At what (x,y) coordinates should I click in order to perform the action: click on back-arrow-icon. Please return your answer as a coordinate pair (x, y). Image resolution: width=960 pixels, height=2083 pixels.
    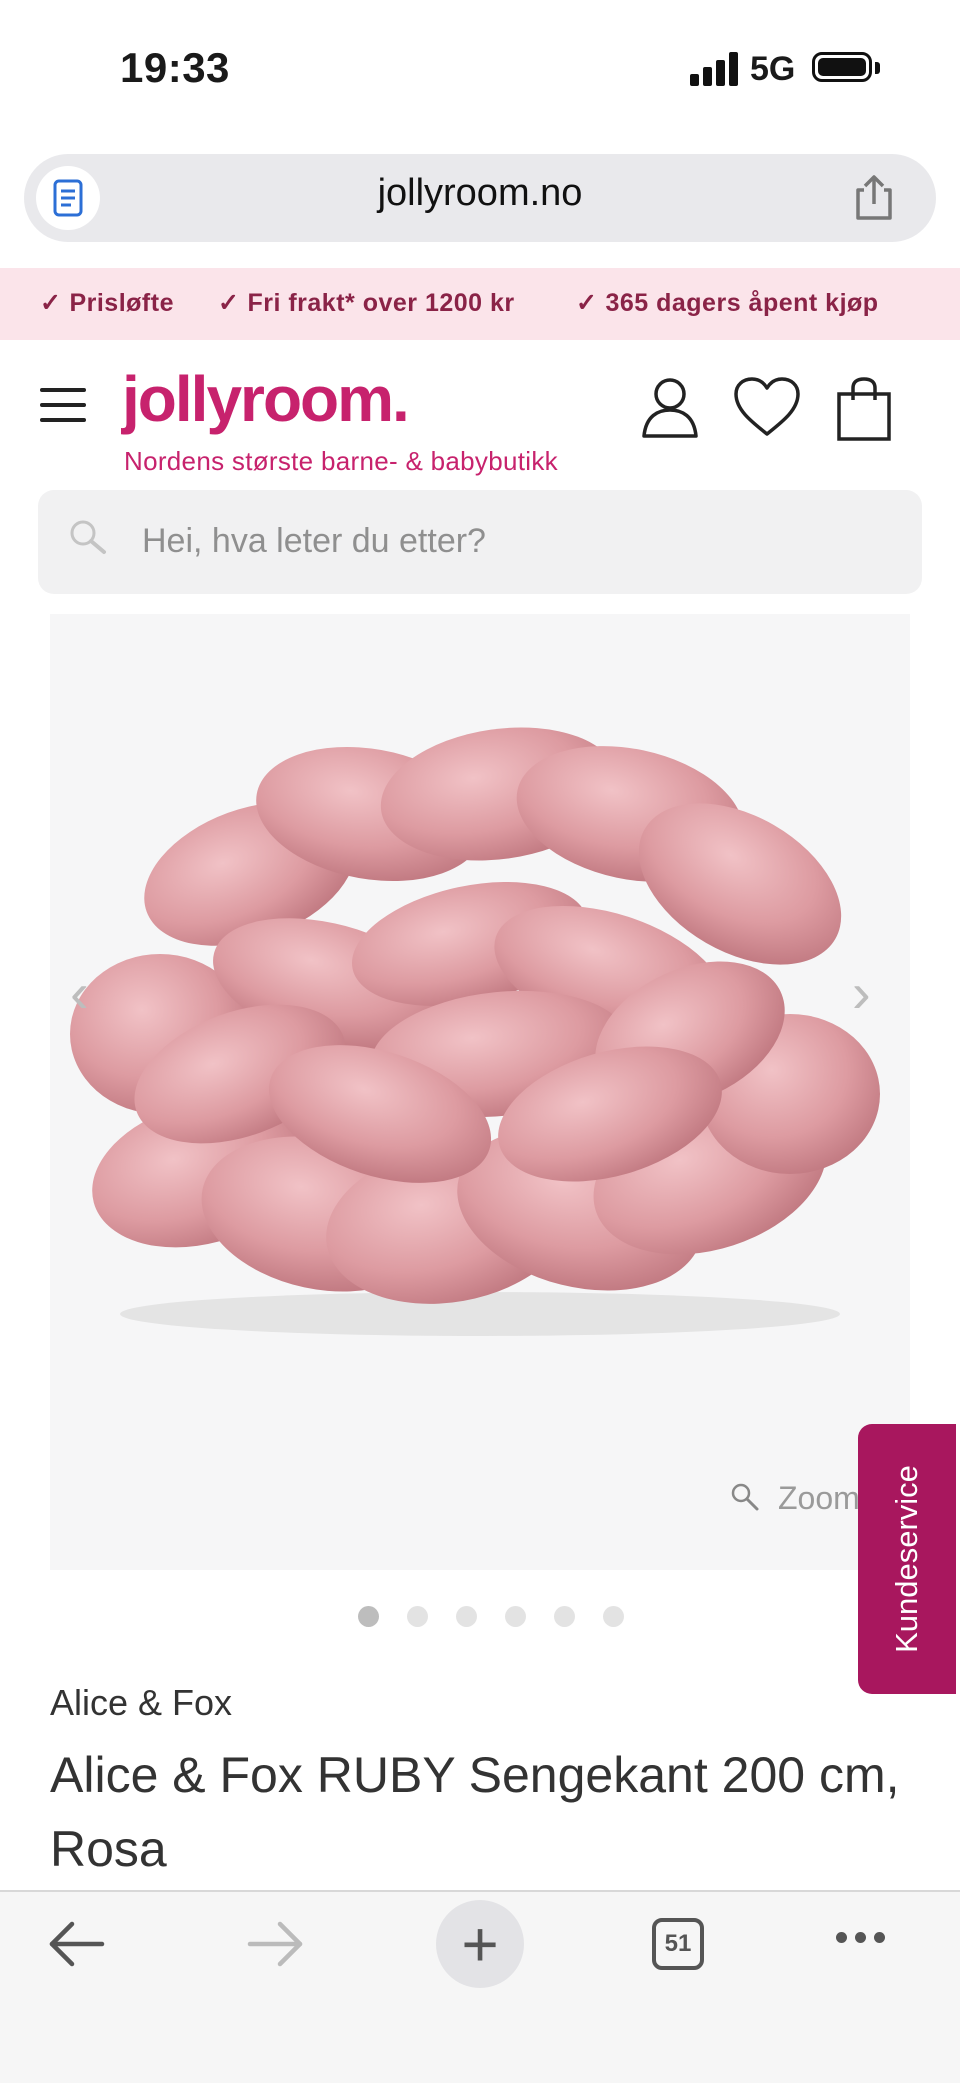
    Looking at the image, I should click on (76, 1946).